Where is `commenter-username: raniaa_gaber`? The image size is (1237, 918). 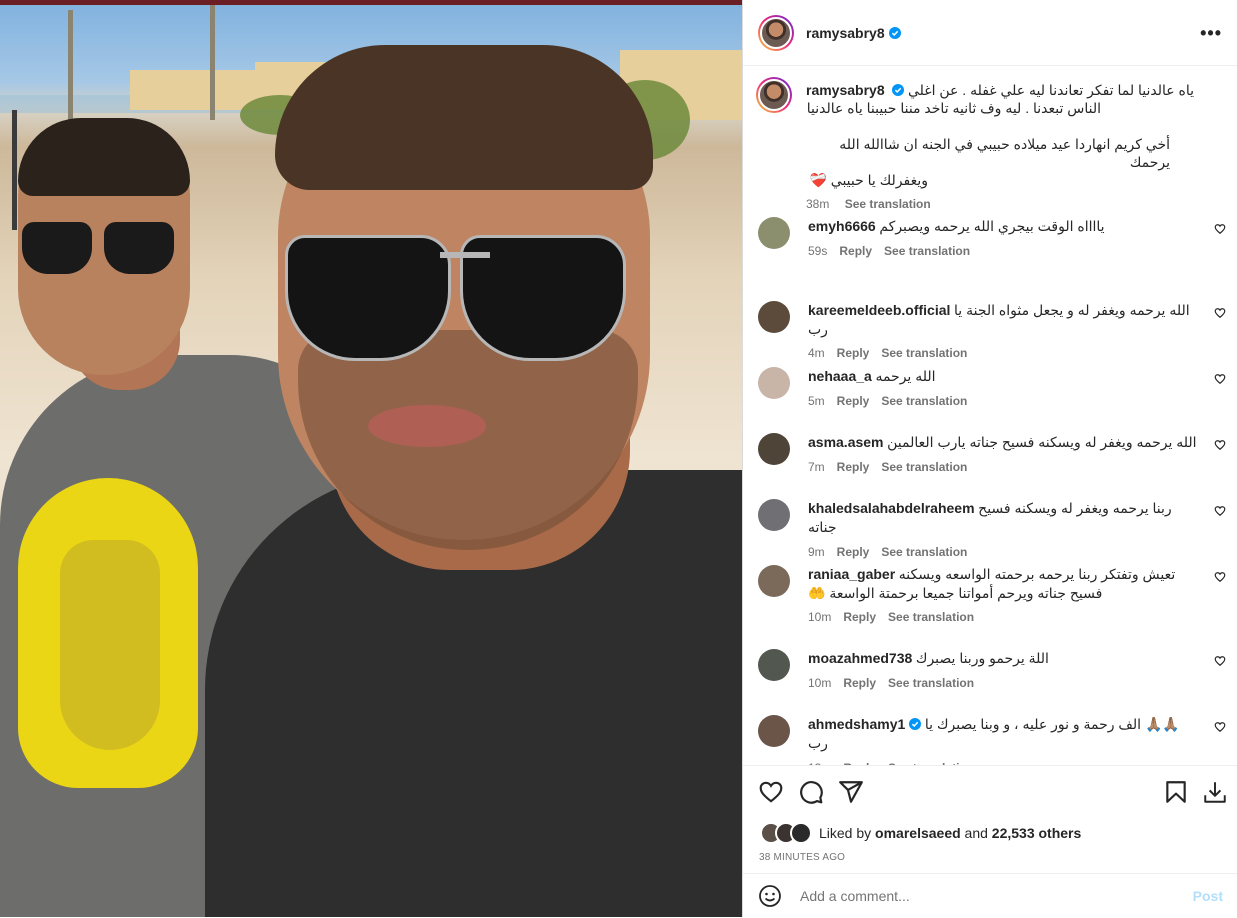 commenter-username: raniaa_gaber is located at coordinates (851, 574).